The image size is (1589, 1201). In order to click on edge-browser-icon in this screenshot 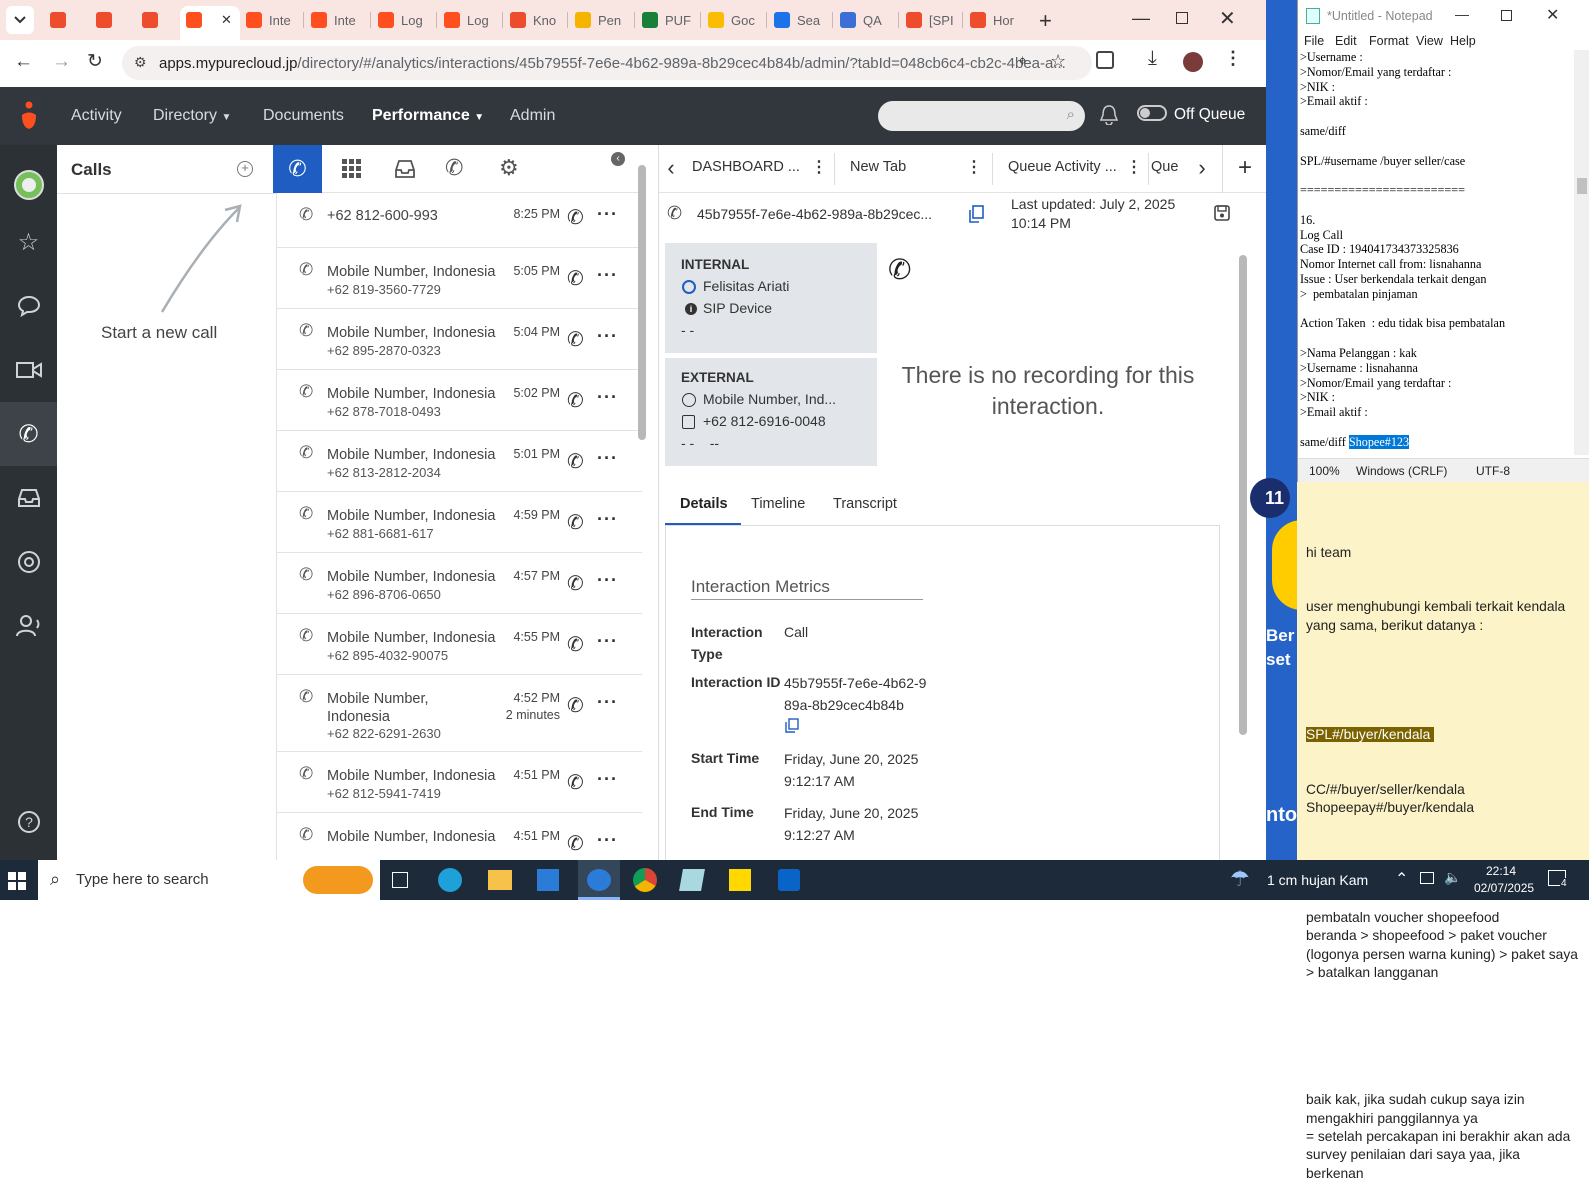, I will do `click(450, 880)`.